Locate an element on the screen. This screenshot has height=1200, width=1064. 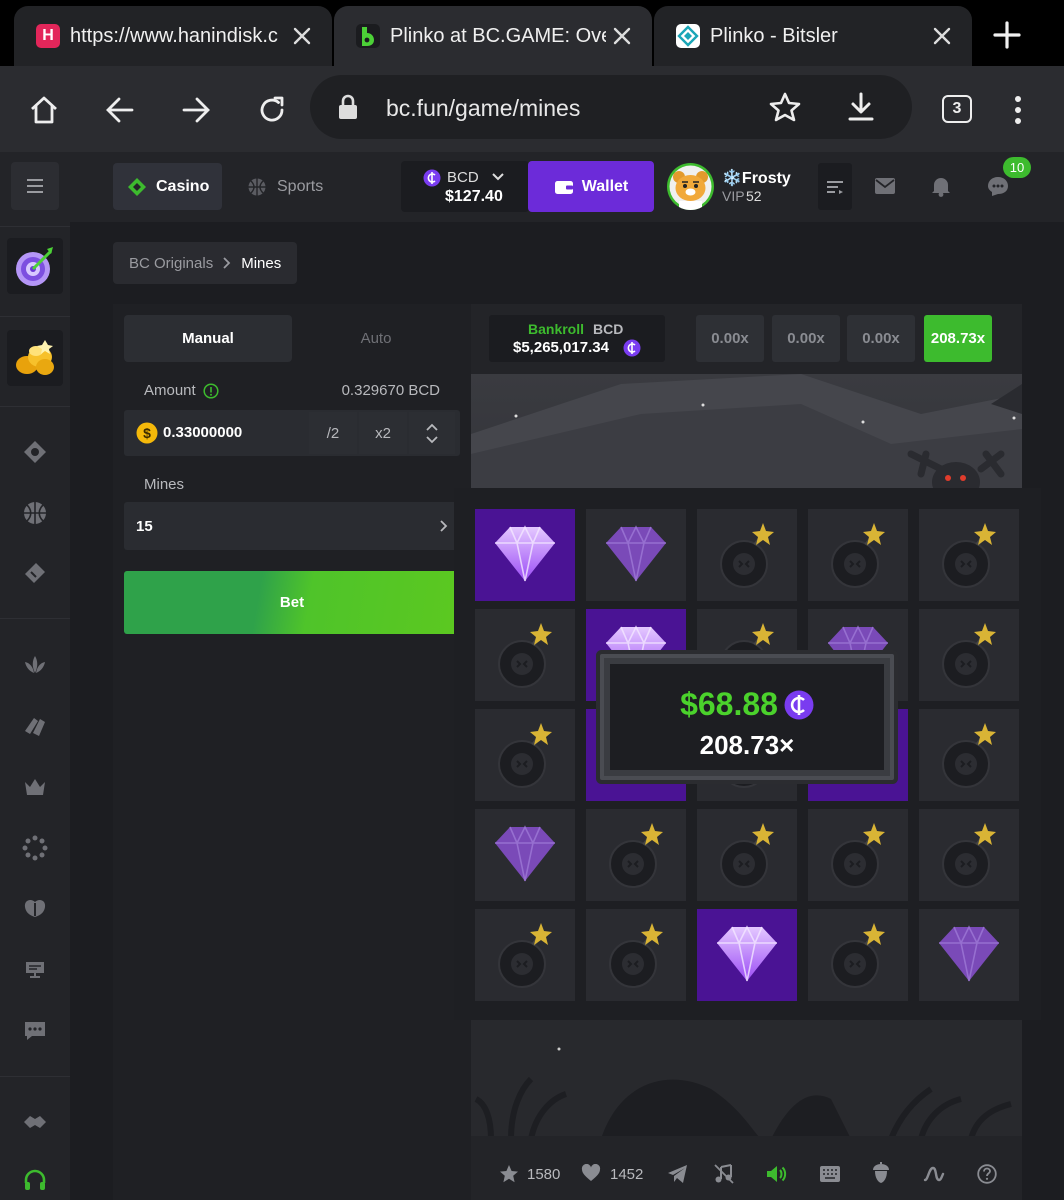
lottery-ticket-icon is located at coordinates (35, 573).